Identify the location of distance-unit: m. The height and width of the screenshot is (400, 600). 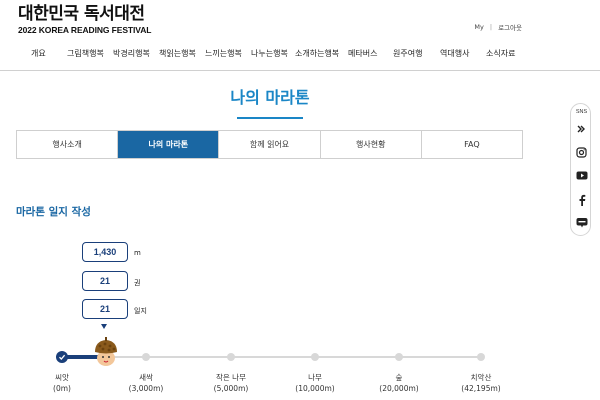
(137, 253).